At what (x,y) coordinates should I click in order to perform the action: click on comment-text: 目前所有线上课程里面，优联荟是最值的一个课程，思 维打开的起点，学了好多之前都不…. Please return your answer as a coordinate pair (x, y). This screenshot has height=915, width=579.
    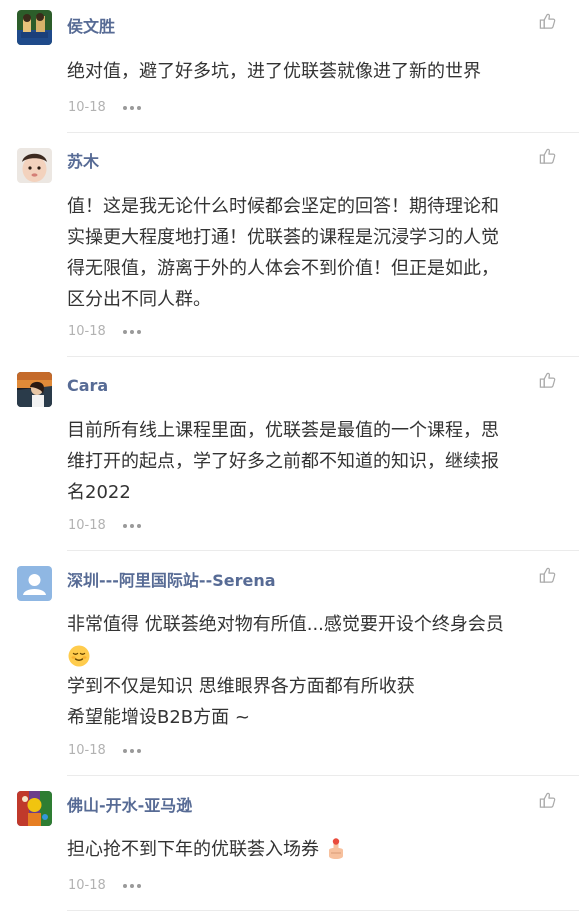
    Looking at the image, I should click on (312, 461).